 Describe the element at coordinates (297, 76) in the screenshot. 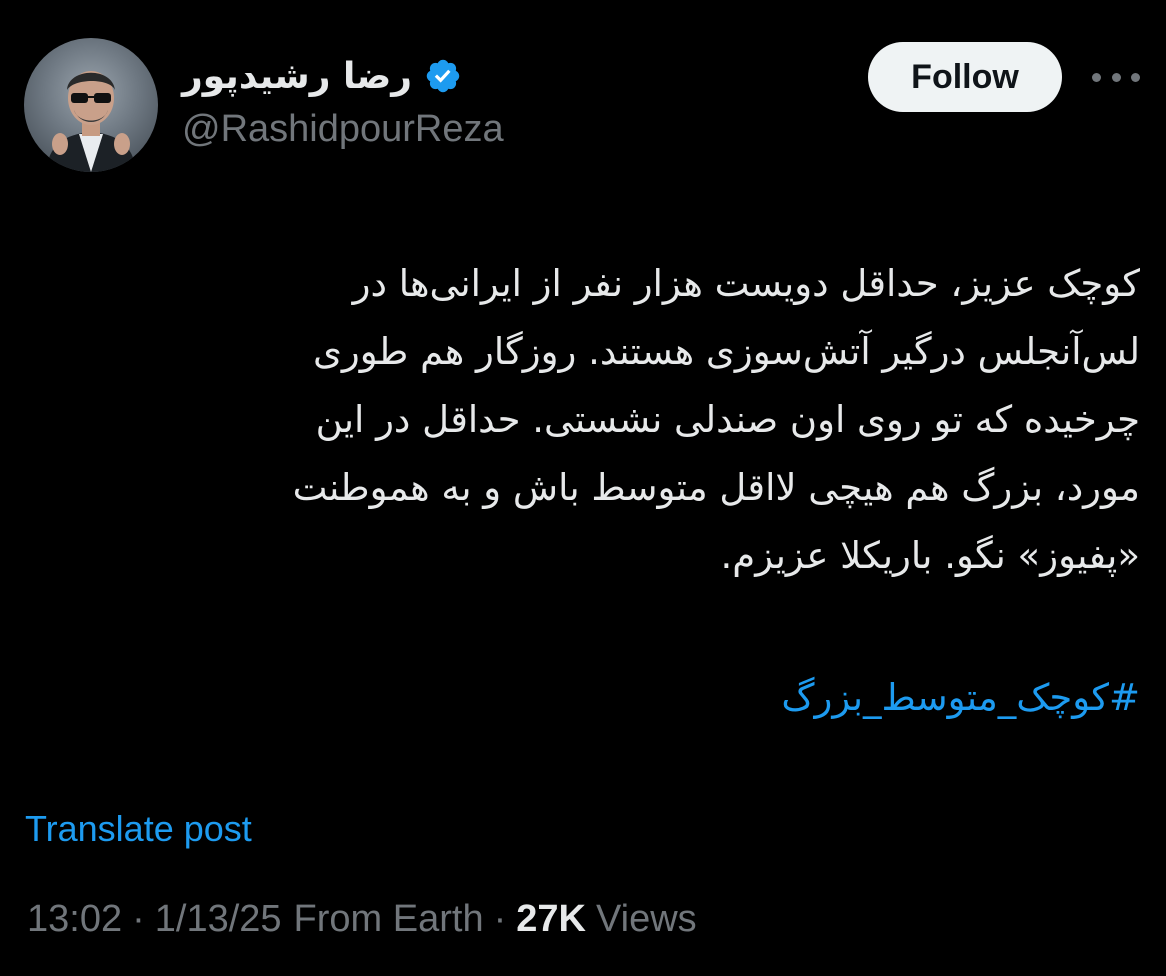

I see `display-name: رضا رشیدپور` at that location.